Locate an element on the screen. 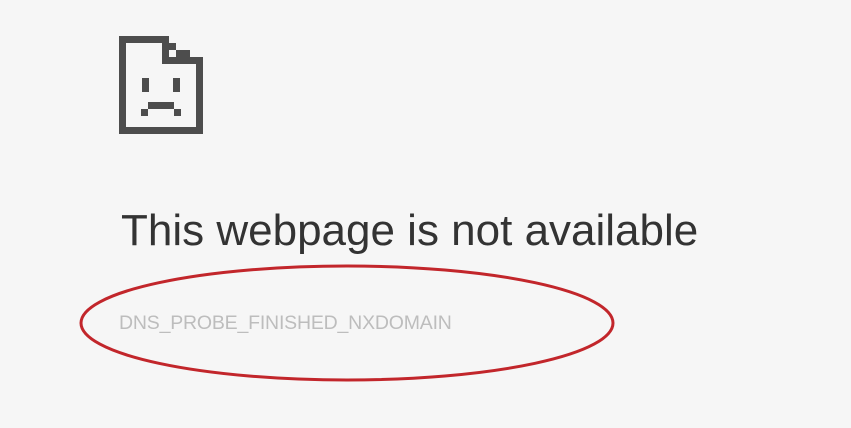  error-code: DNS_PROBE_FINISHED_NXDOMAIN is located at coordinates (285, 323).